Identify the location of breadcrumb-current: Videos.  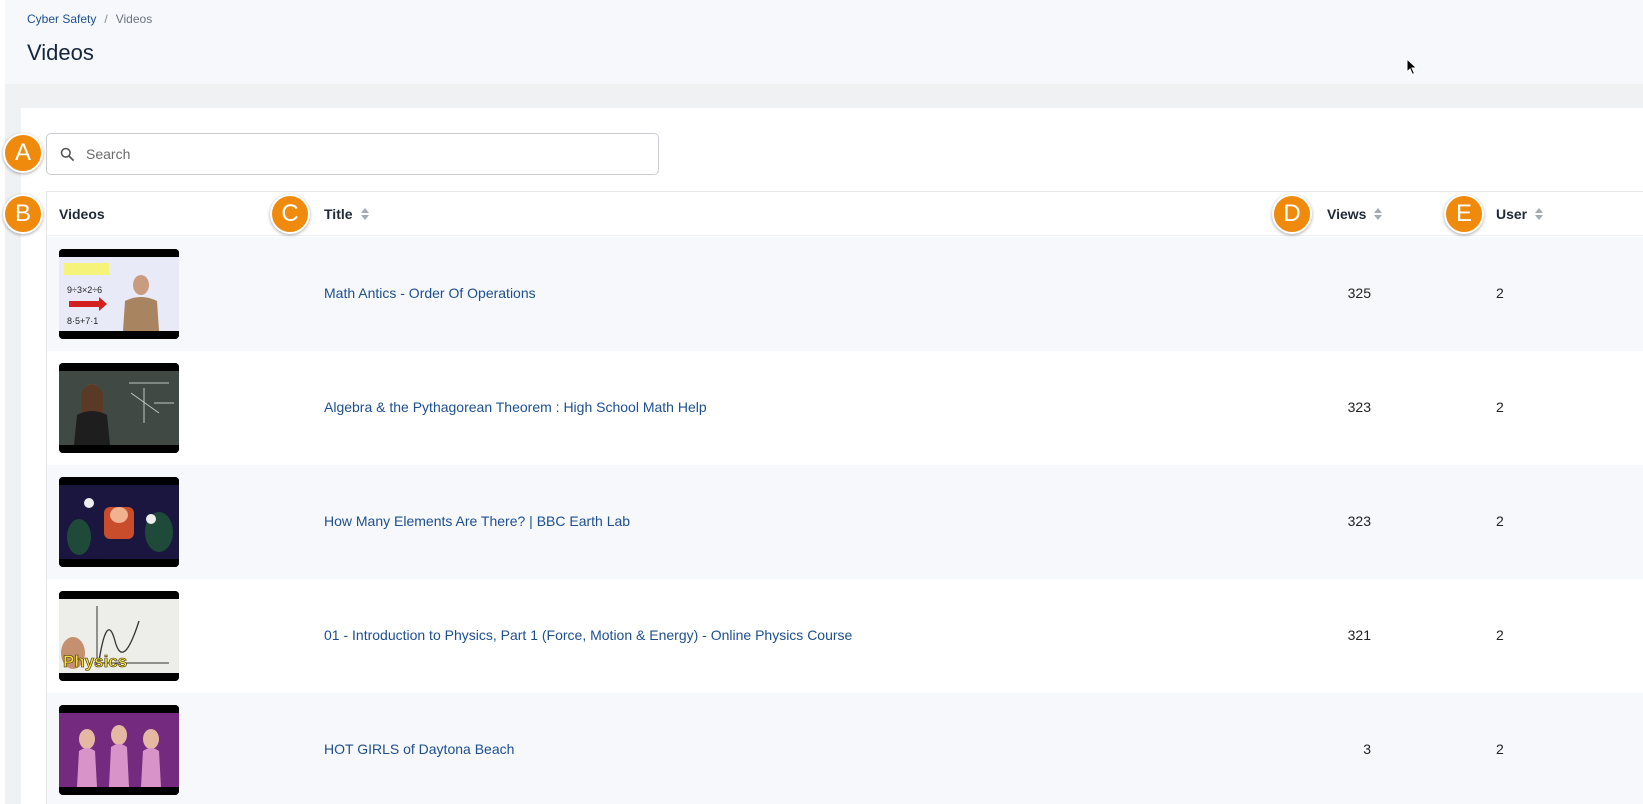
(134, 19).